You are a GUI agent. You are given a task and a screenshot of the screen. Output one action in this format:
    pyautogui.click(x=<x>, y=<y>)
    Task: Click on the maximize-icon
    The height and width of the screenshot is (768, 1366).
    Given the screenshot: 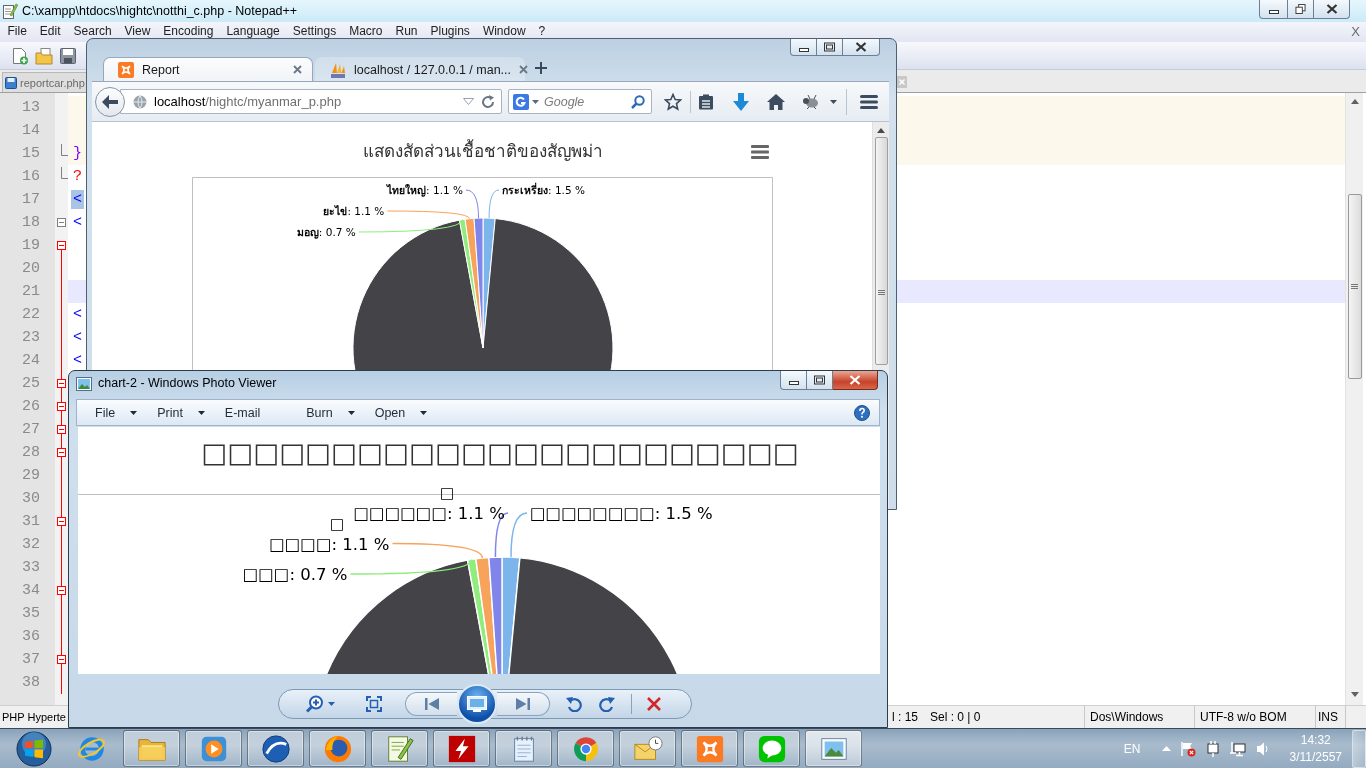 What is the action you would take?
    pyautogui.click(x=829, y=47)
    